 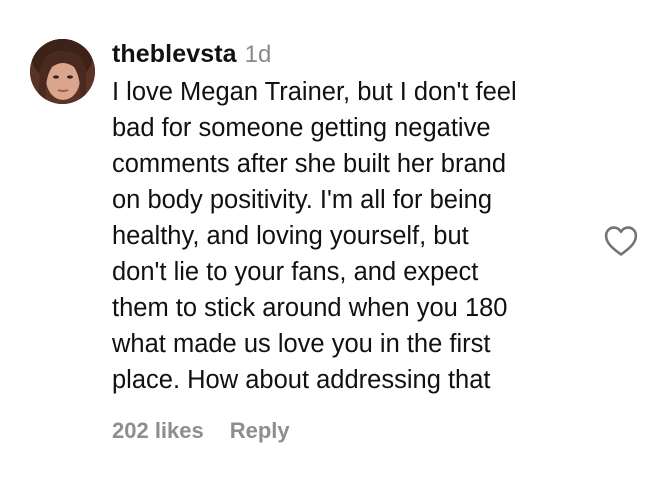 What do you see at coordinates (352, 57) in the screenshot?
I see `comment-header: theblevsta 1d` at bounding box center [352, 57].